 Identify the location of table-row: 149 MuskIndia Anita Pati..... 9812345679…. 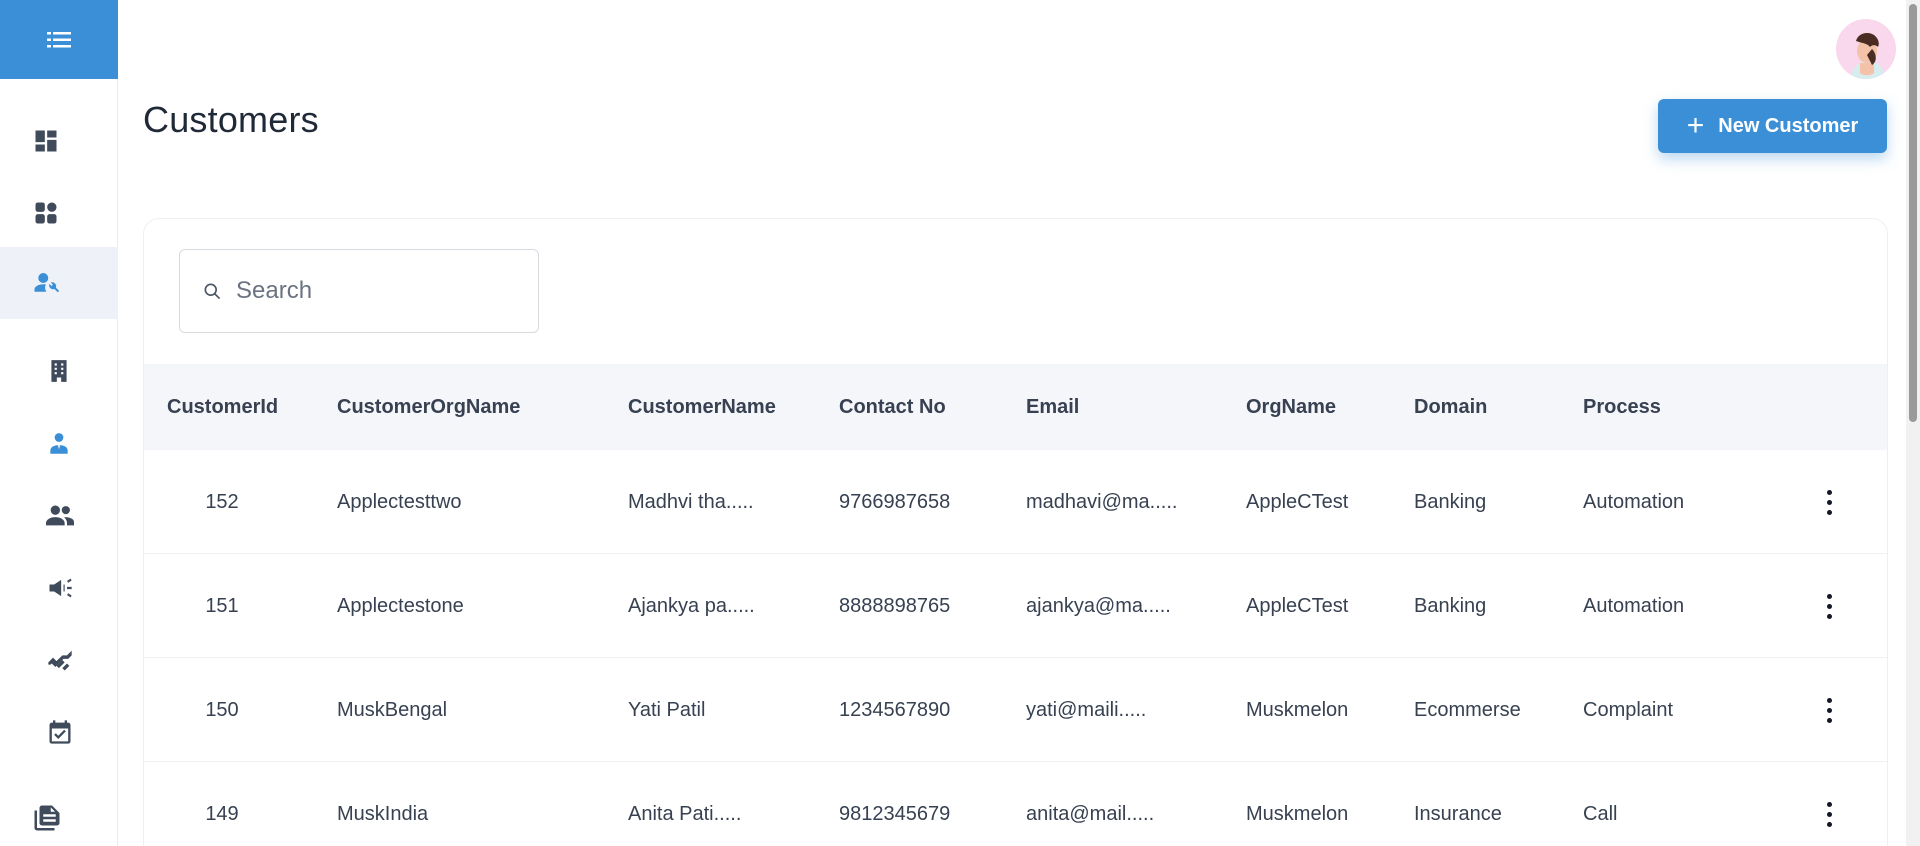
(1015, 804).